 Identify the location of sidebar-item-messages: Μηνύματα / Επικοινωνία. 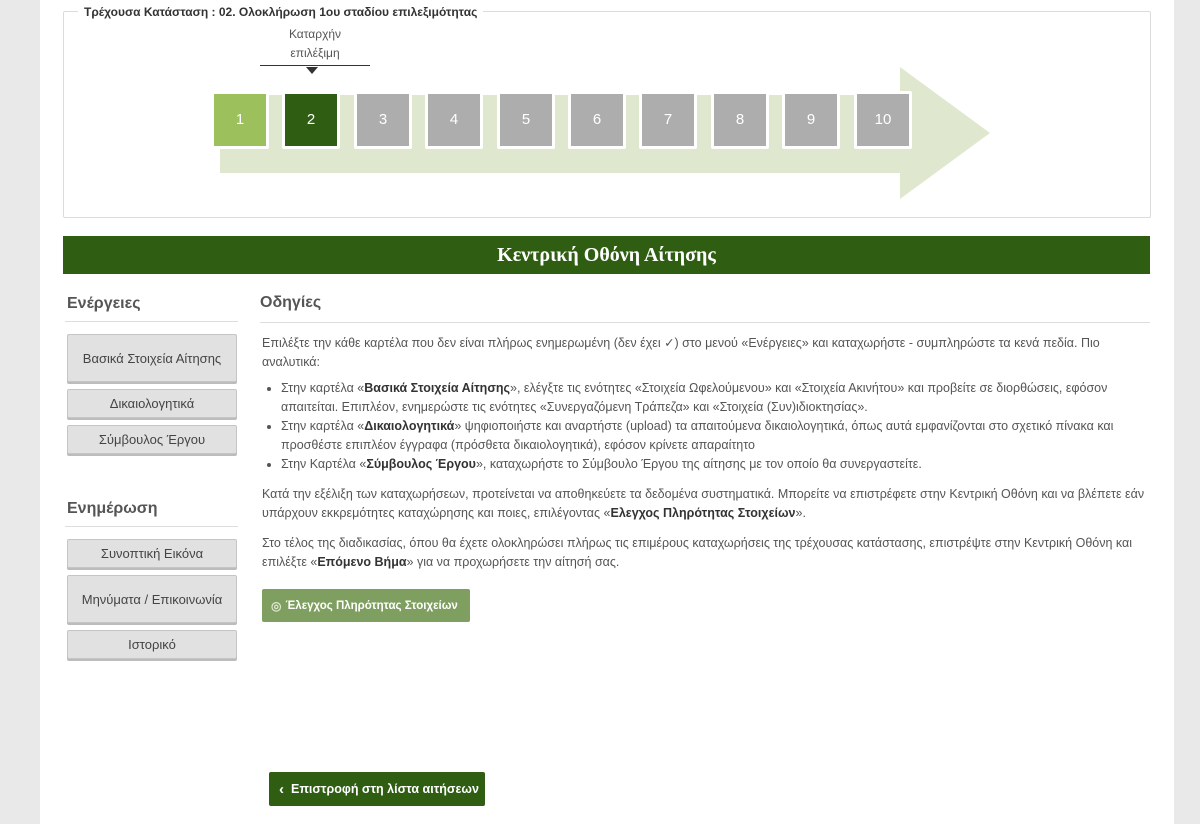
(152, 599).